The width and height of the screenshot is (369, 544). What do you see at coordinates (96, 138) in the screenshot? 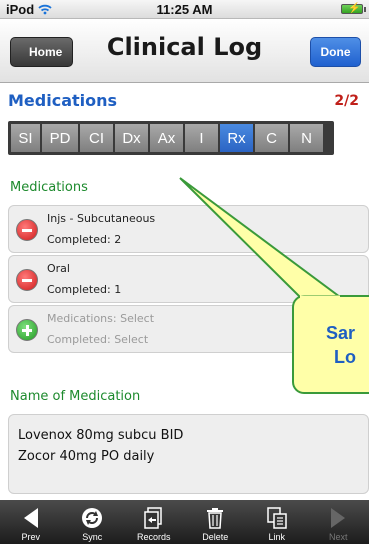
I see `tab-ci: CI` at bounding box center [96, 138].